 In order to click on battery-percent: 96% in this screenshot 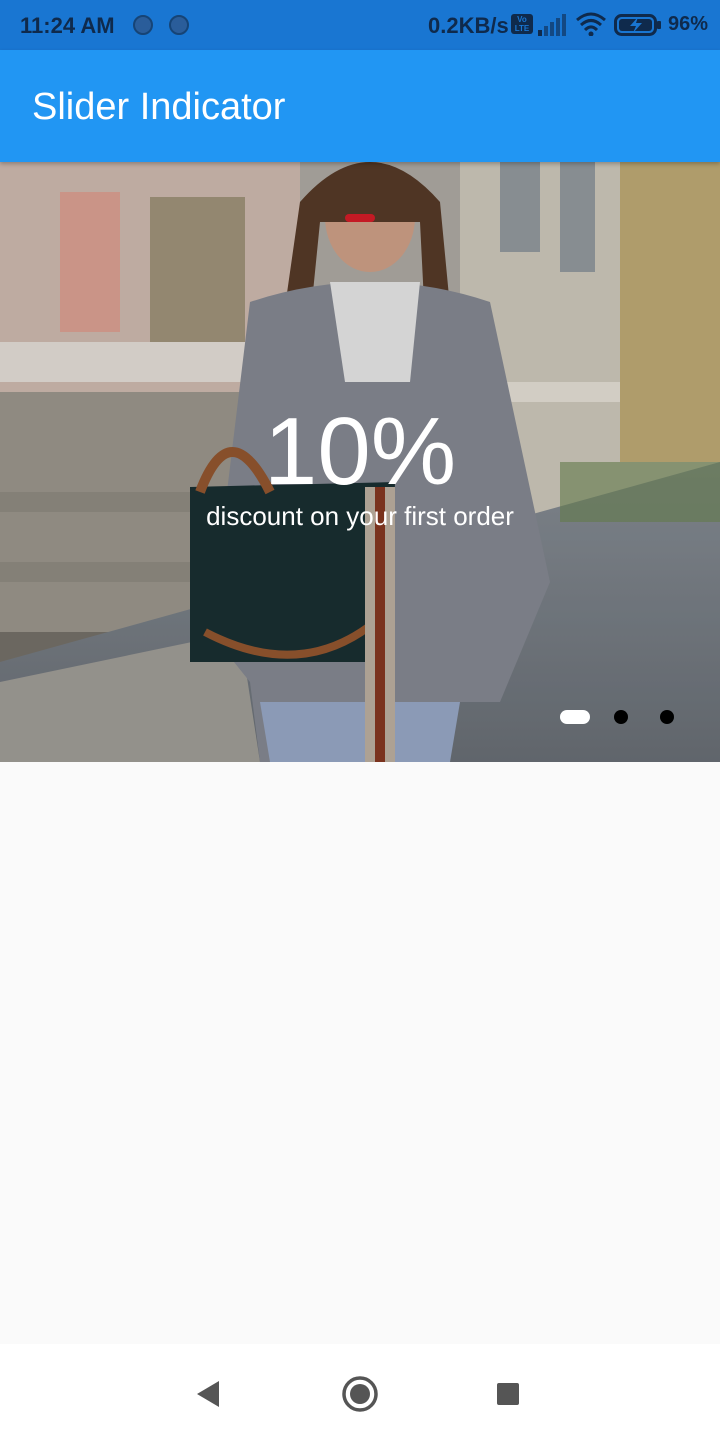, I will do `click(688, 24)`.